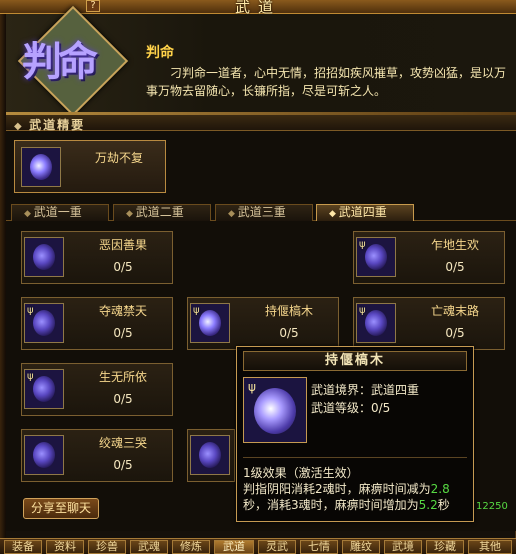 This screenshot has height=554, width=516. What do you see at coordinates (351, 408) in the screenshot?
I see `tooltip-level: 武道等级：0/5` at bounding box center [351, 408].